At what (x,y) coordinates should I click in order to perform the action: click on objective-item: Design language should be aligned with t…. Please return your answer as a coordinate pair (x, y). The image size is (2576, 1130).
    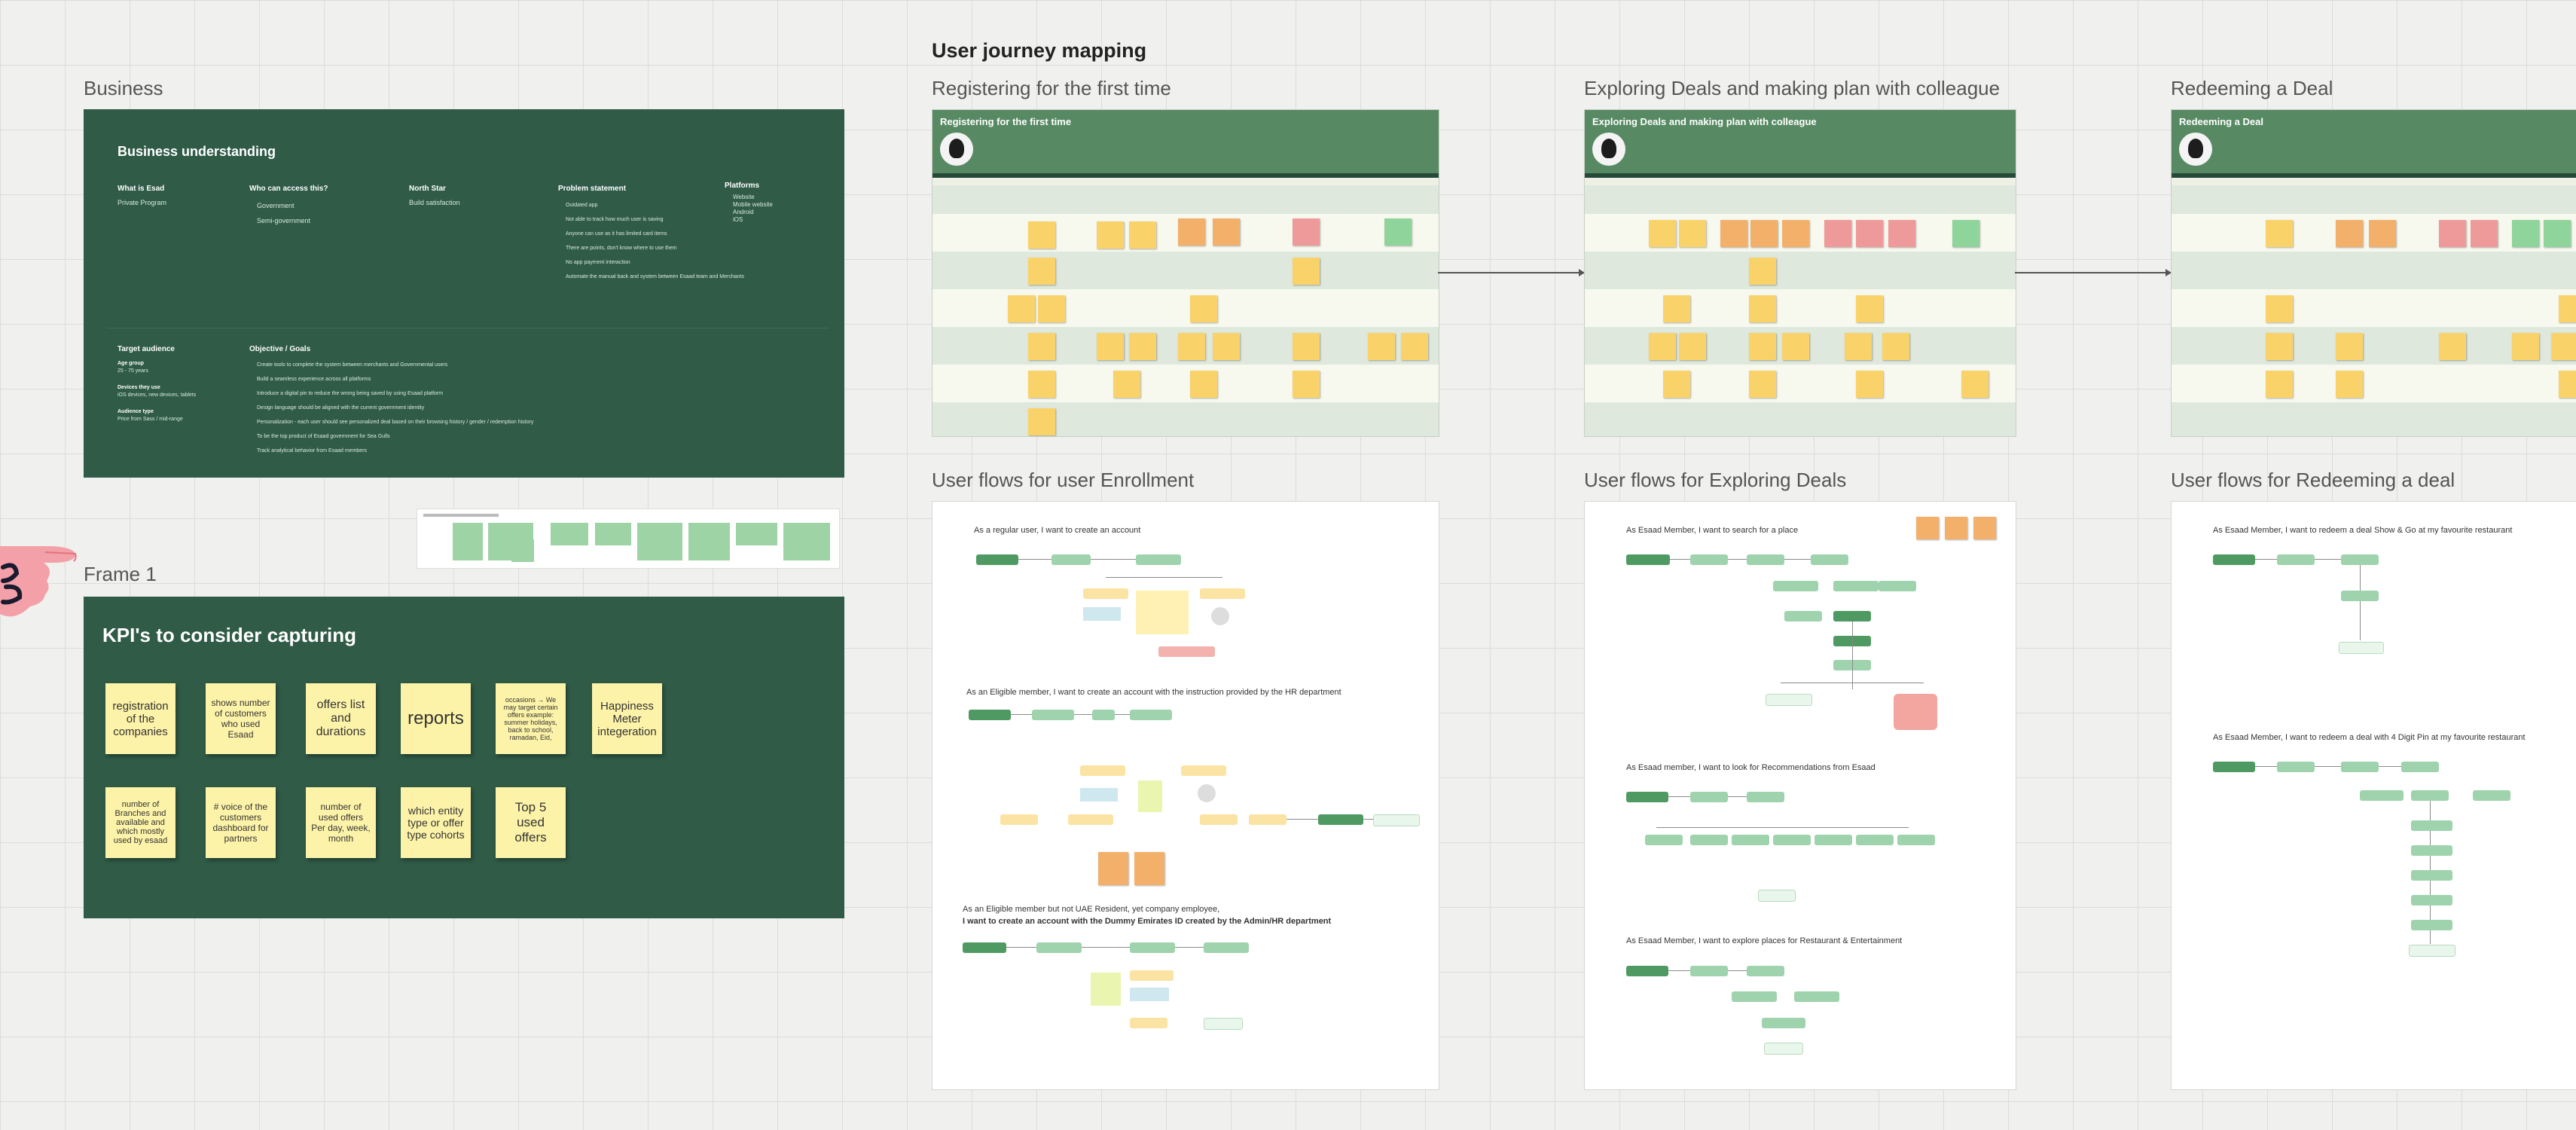
    Looking at the image, I should click on (341, 408).